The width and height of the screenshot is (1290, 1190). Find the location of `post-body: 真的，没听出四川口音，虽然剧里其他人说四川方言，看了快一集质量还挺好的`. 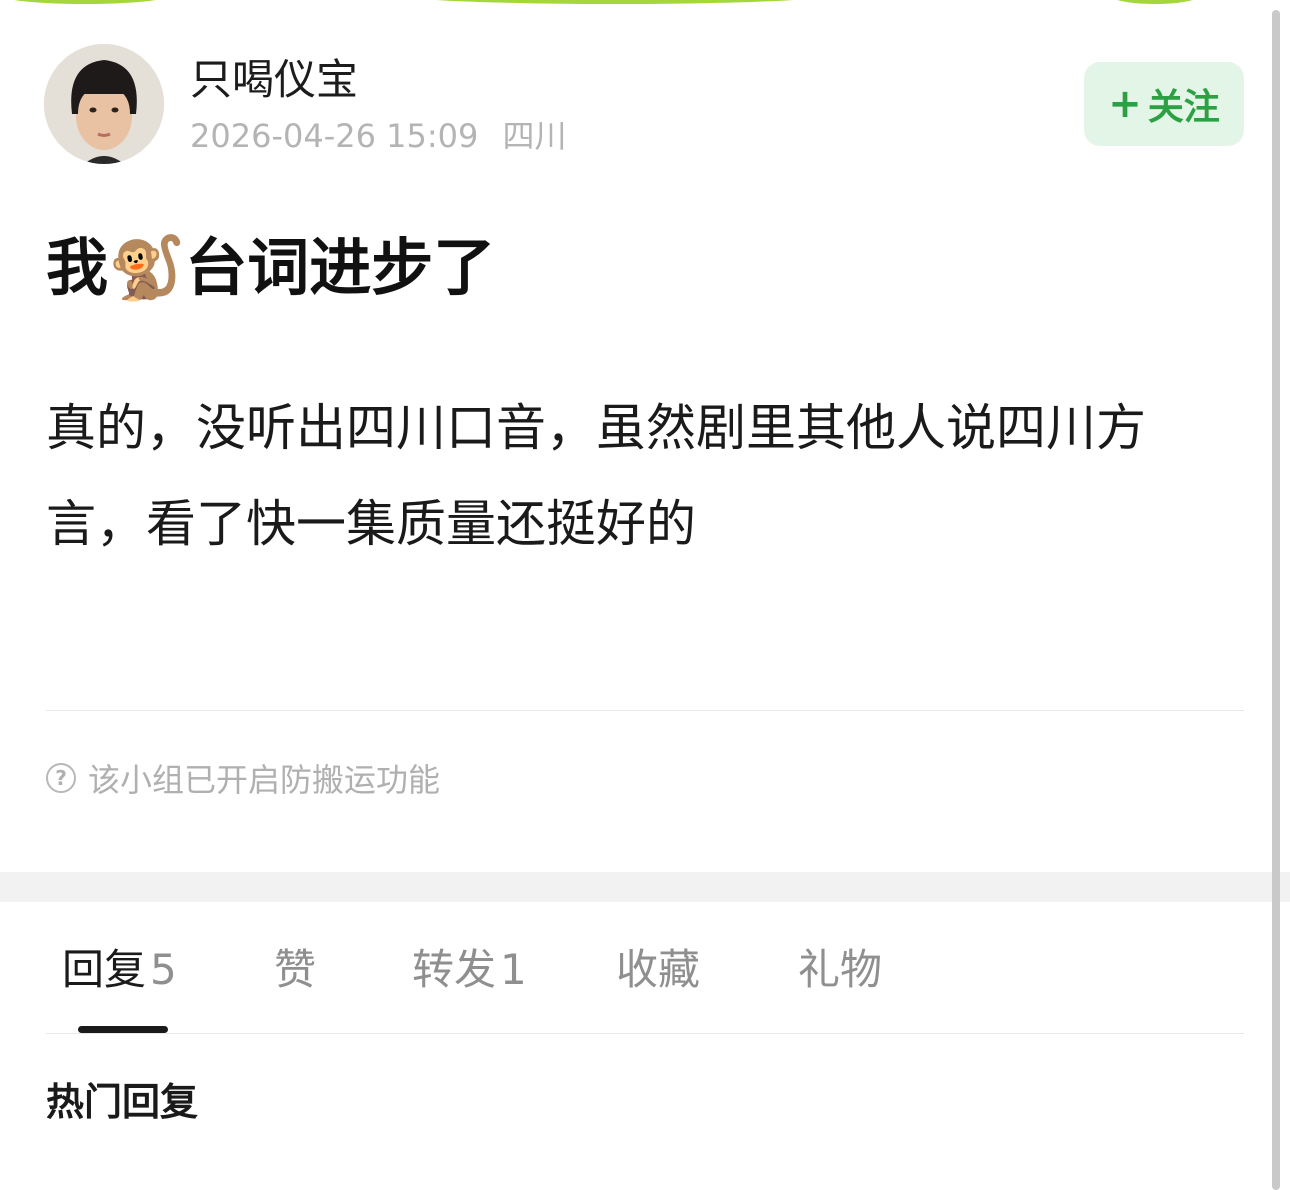

post-body: 真的，没听出四川口音，虽然剧里其他人说四川方言，看了快一集质量还挺好的 is located at coordinates (596, 476).